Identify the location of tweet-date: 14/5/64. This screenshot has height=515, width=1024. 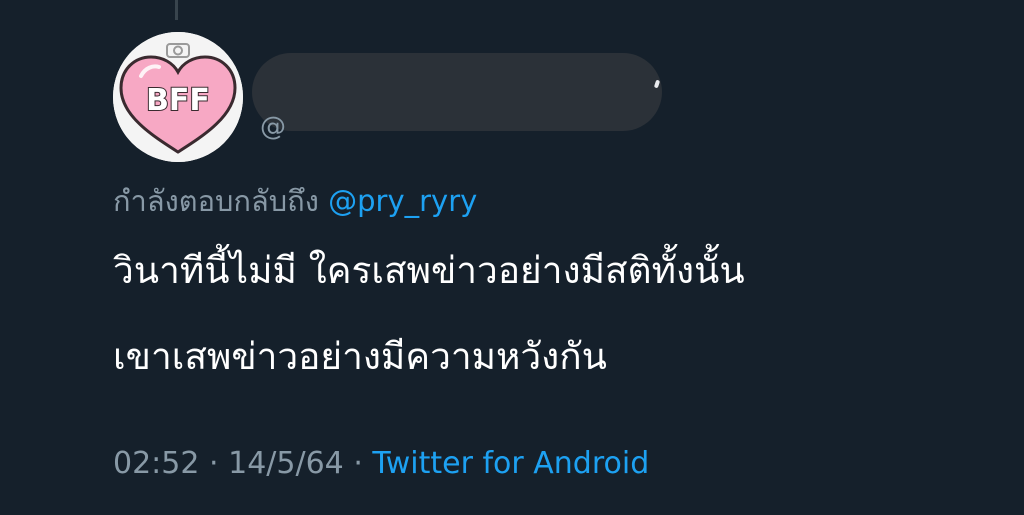
(286, 463).